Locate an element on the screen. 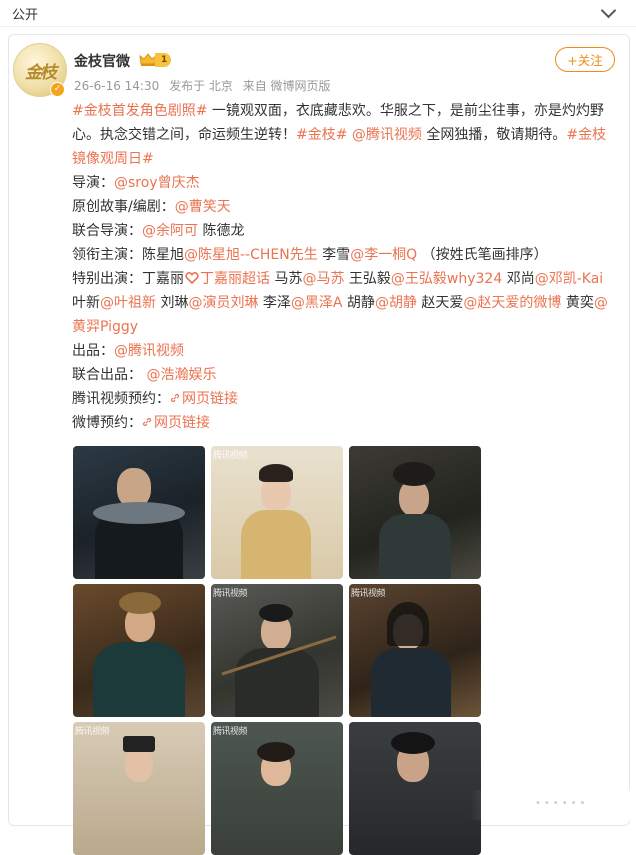 This screenshot has height=855, width=636. level-badge: 1 is located at coordinates (163, 60).